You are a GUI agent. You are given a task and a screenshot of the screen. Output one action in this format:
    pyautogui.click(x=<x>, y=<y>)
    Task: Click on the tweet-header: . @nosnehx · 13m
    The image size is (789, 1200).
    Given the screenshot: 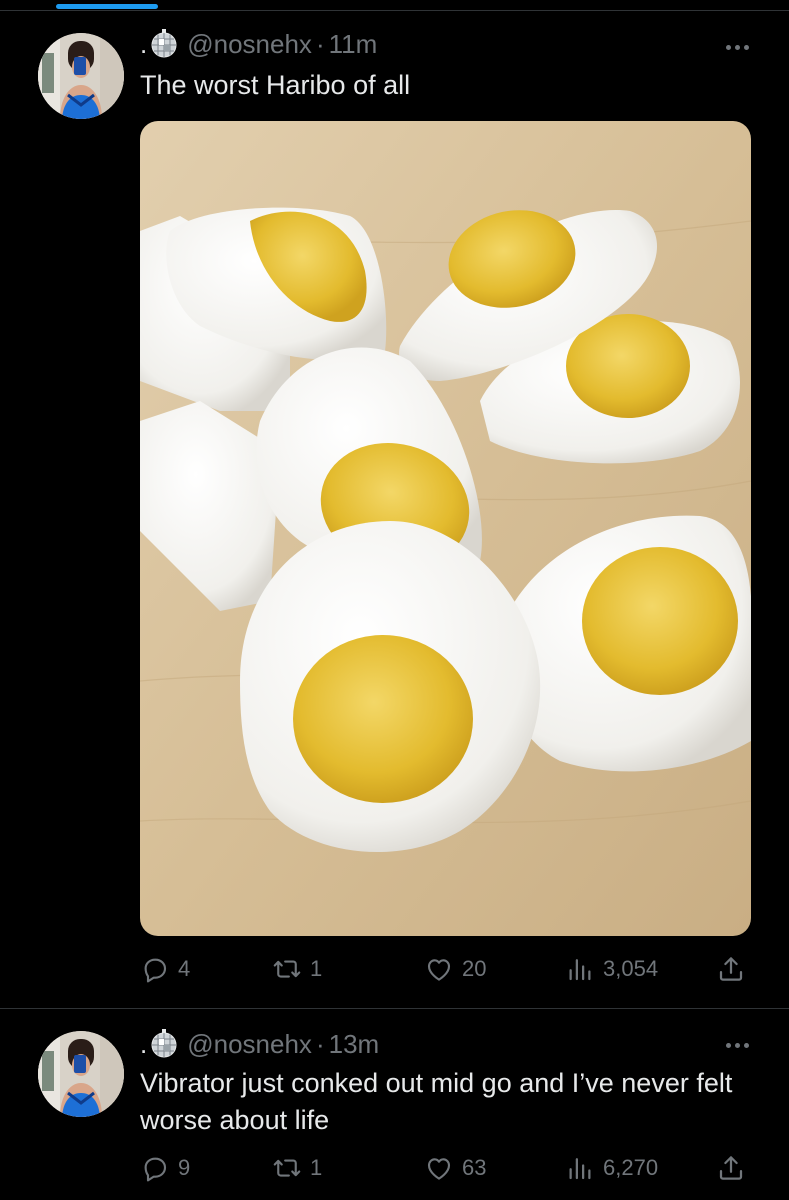 What is the action you would take?
    pyautogui.click(x=259, y=1044)
    